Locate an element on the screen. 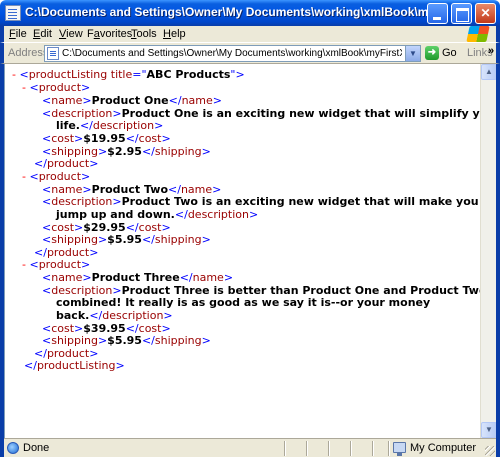 The width and height of the screenshot is (500, 457). page-icon is located at coordinates (53, 53).